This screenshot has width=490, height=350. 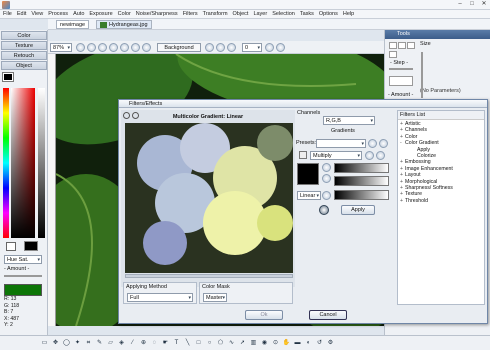 I want to click on cancel-button: Cancel, so click(x=328, y=315).